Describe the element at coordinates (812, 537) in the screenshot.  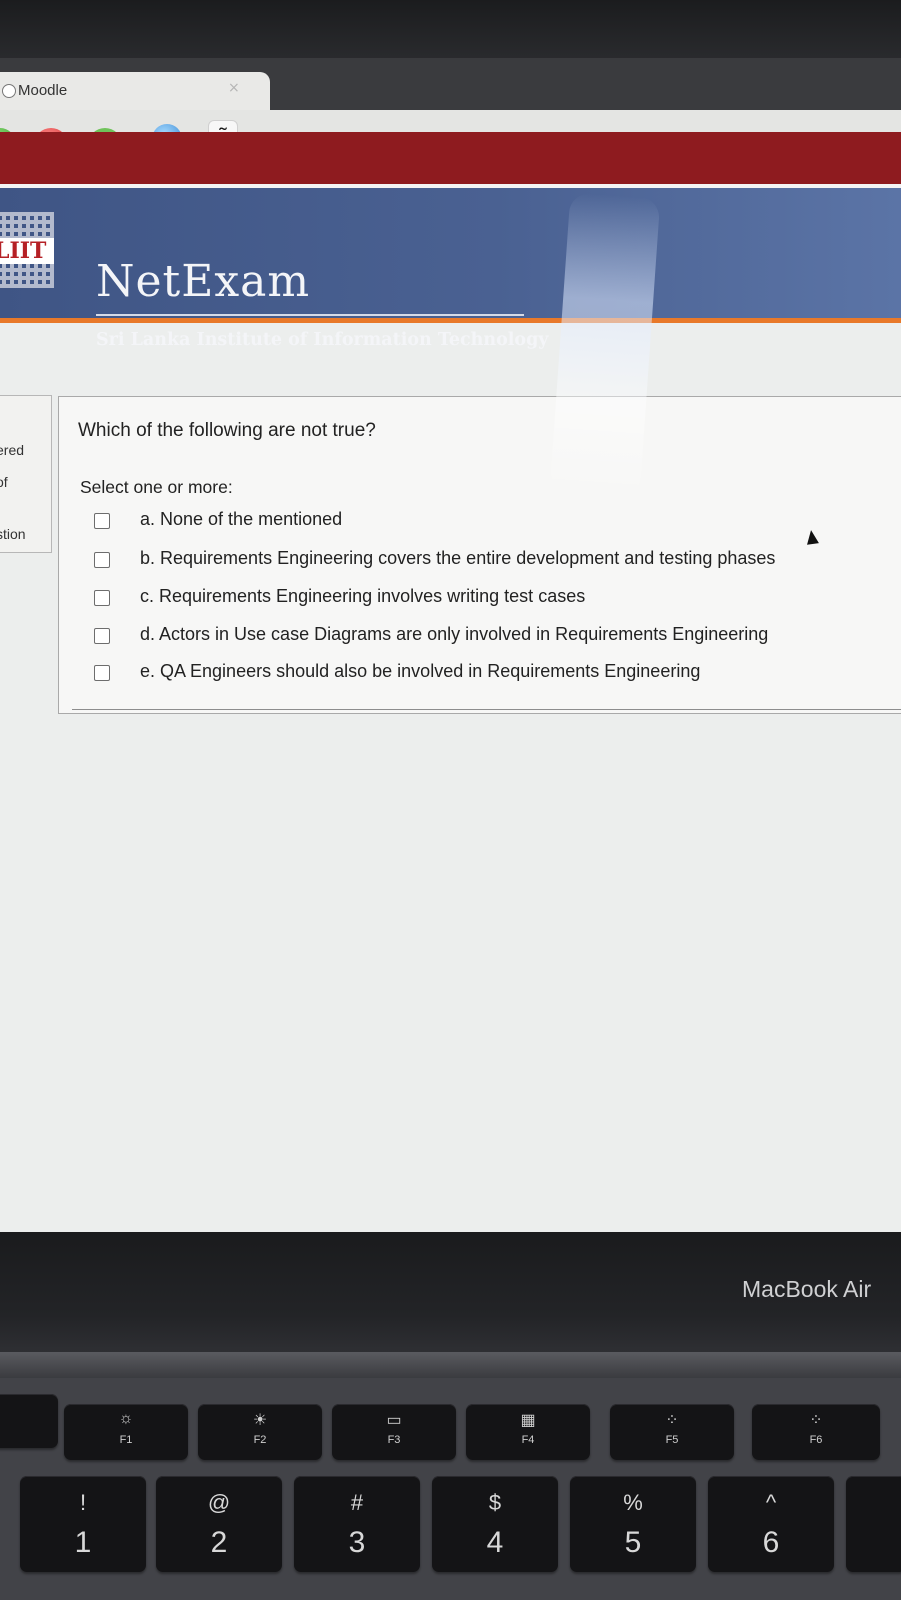
I see `mouse-cursor-icon` at that location.